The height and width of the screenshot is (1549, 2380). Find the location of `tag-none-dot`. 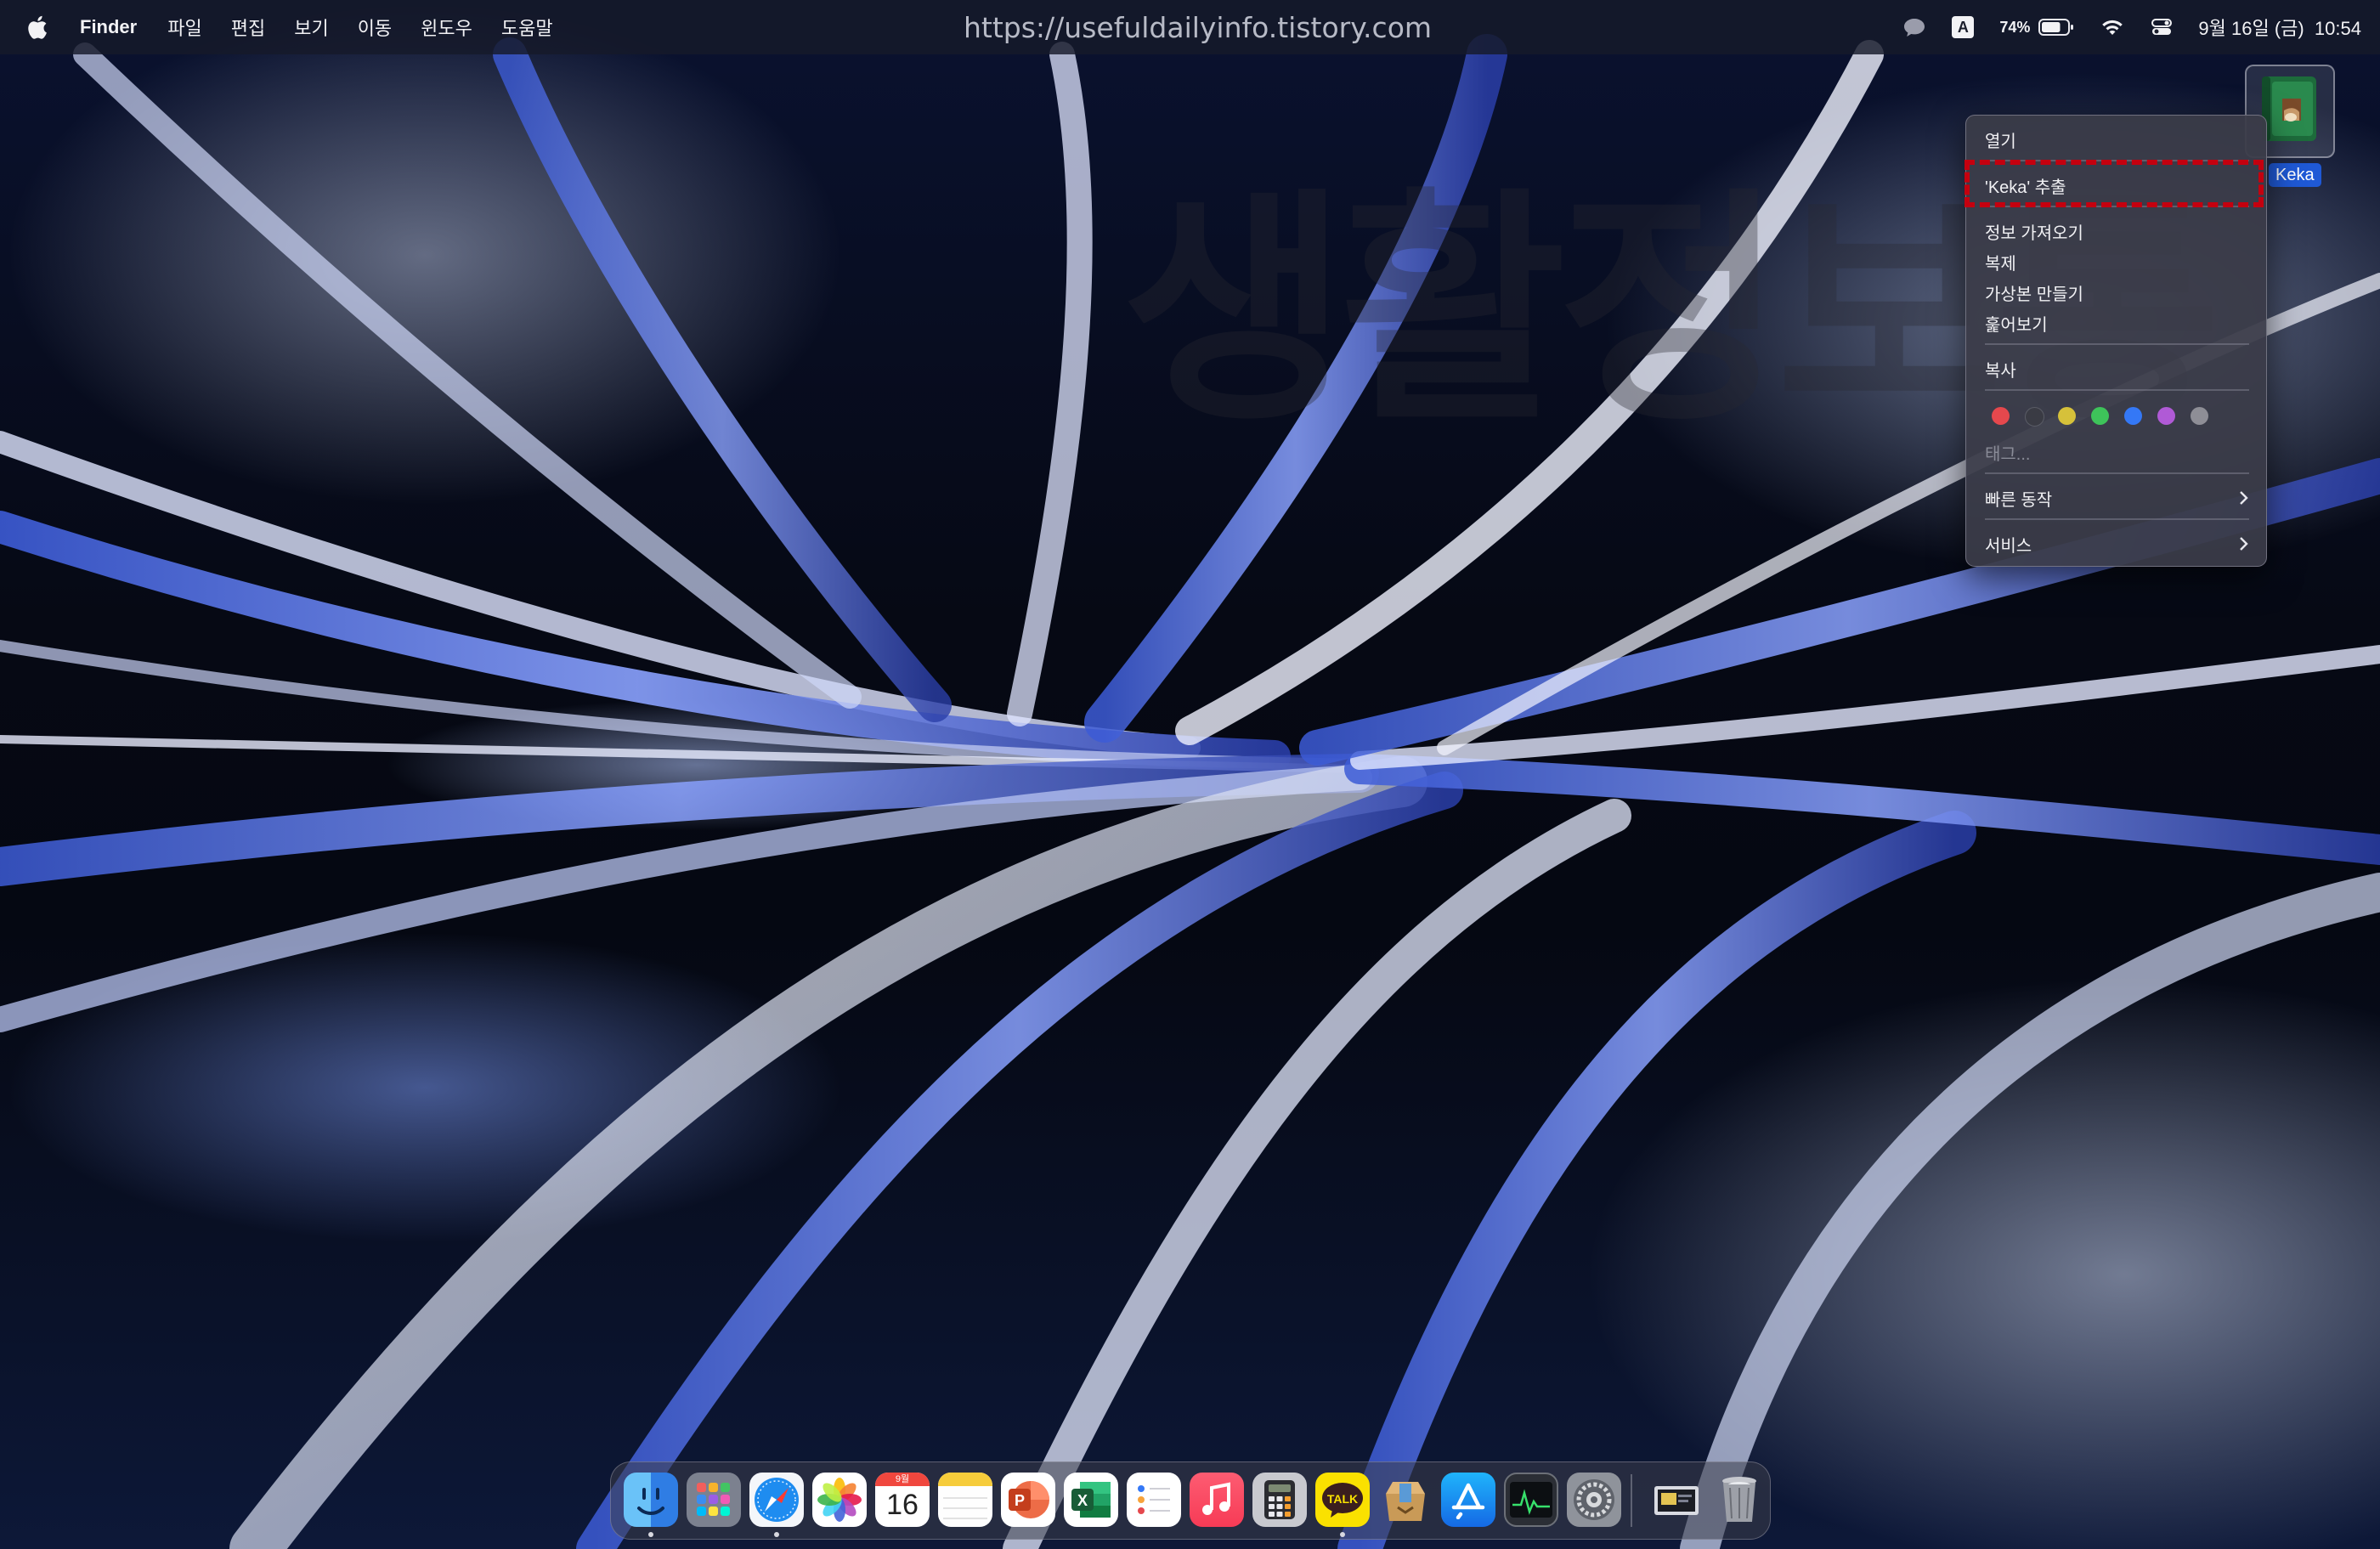

tag-none-dot is located at coordinates (2035, 417).